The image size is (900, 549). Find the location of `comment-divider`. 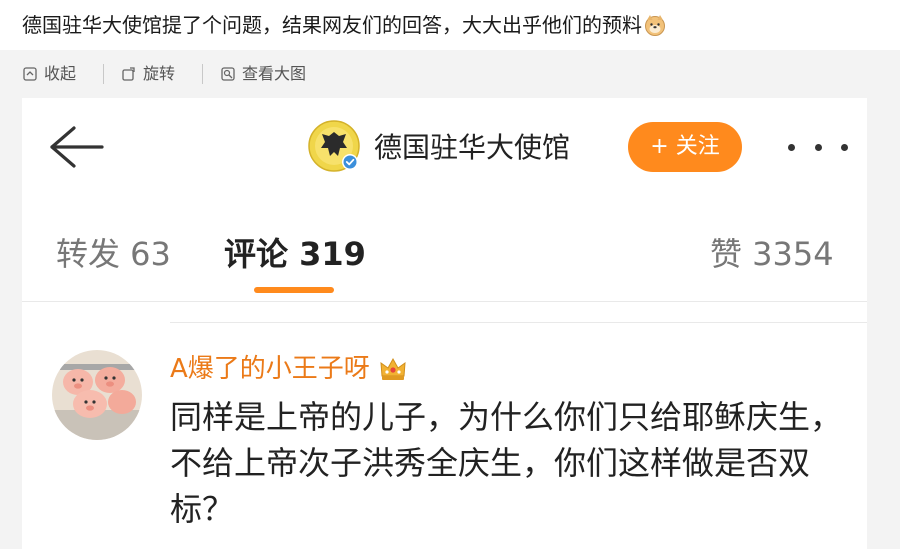

comment-divider is located at coordinates (518, 322).